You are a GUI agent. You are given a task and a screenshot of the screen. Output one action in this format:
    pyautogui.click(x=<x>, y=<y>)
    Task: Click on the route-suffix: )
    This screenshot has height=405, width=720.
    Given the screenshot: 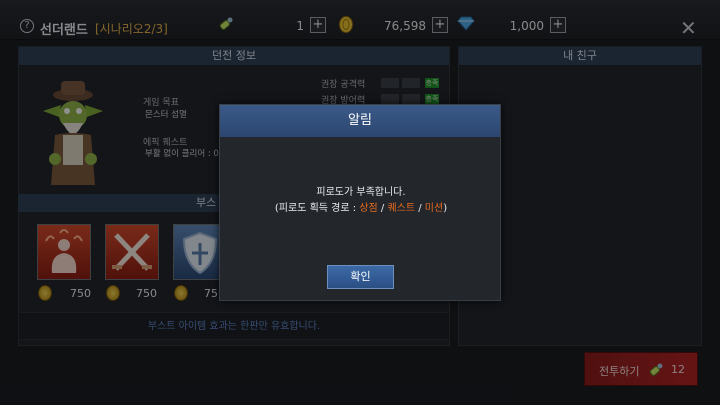 What is the action you would take?
    pyautogui.click(x=445, y=208)
    